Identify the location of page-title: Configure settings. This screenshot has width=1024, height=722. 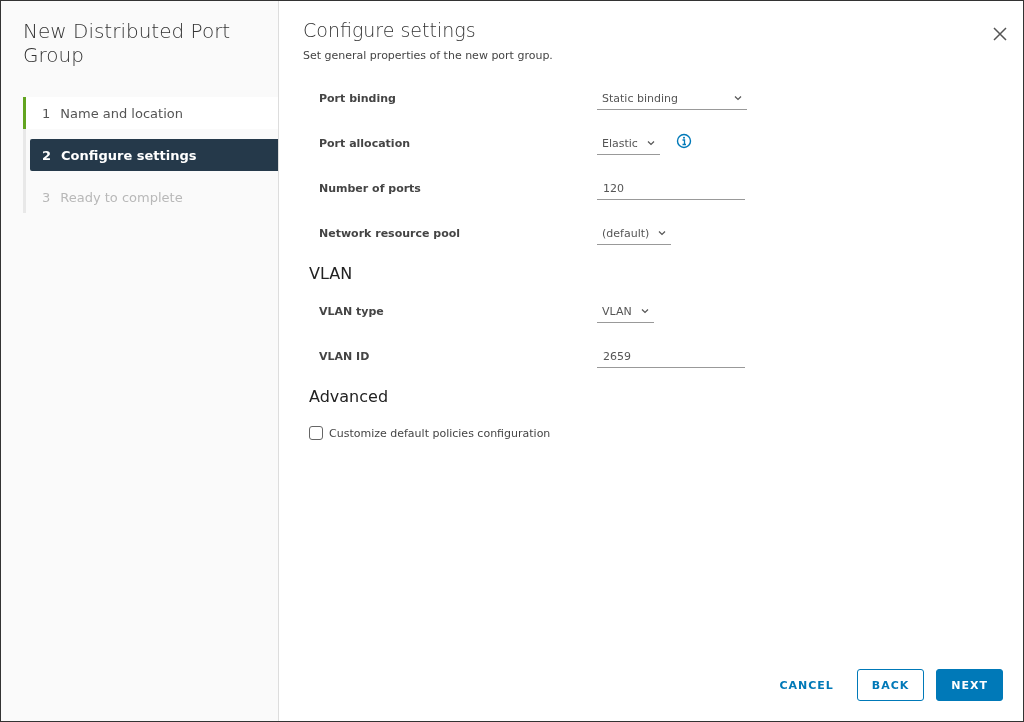
(389, 30).